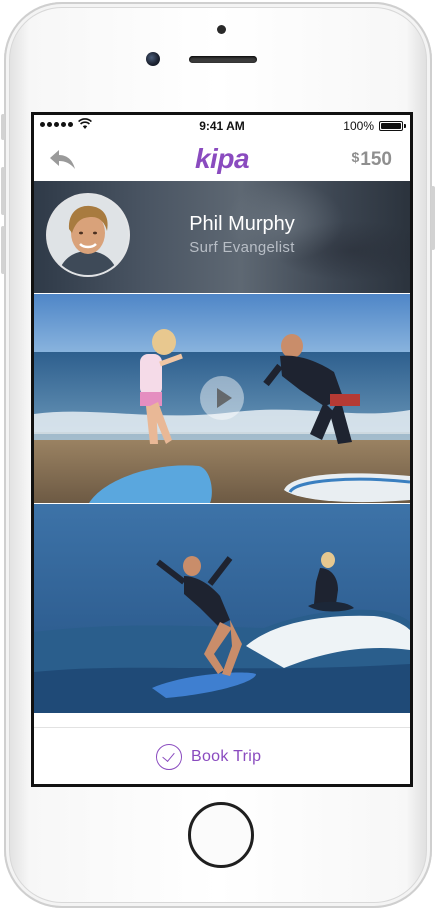  I want to click on book-trip-button: Book Trip, so click(208, 757).